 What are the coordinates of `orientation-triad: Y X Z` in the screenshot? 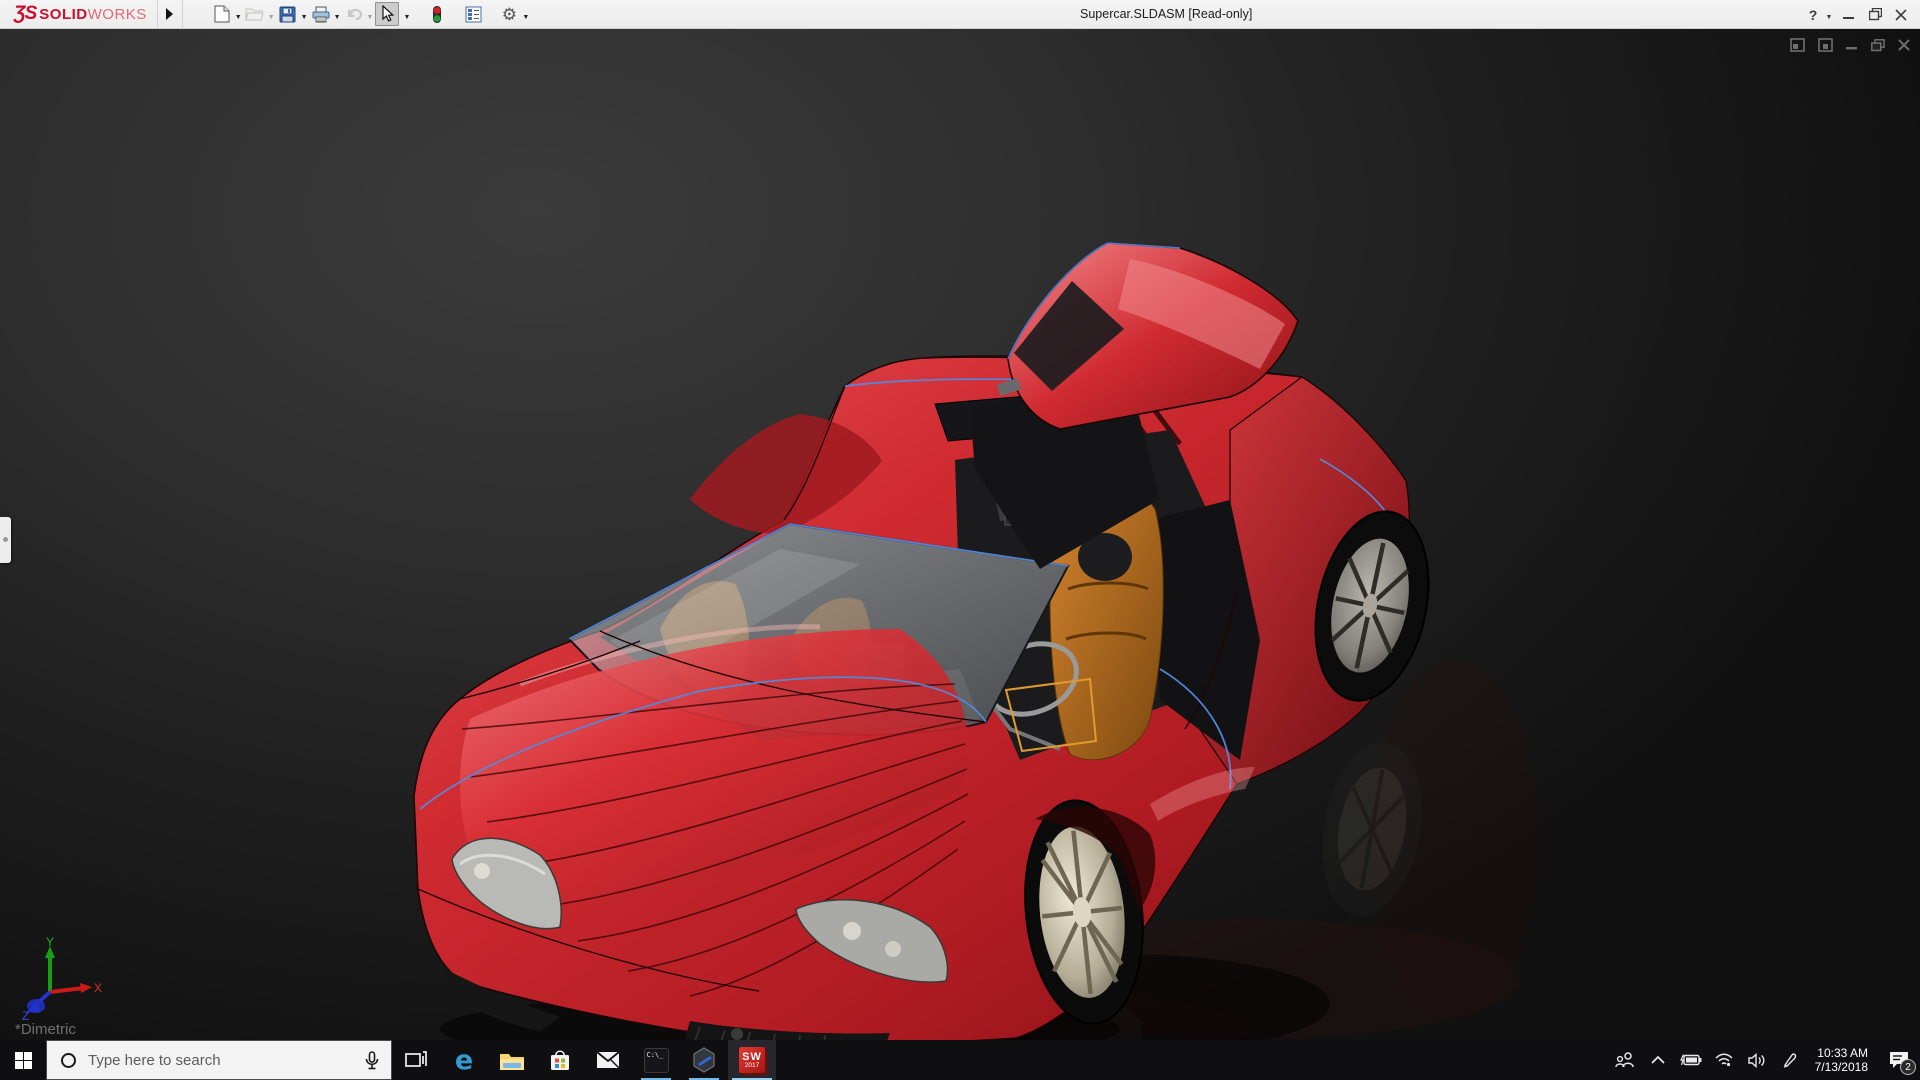 It's located at (62, 977).